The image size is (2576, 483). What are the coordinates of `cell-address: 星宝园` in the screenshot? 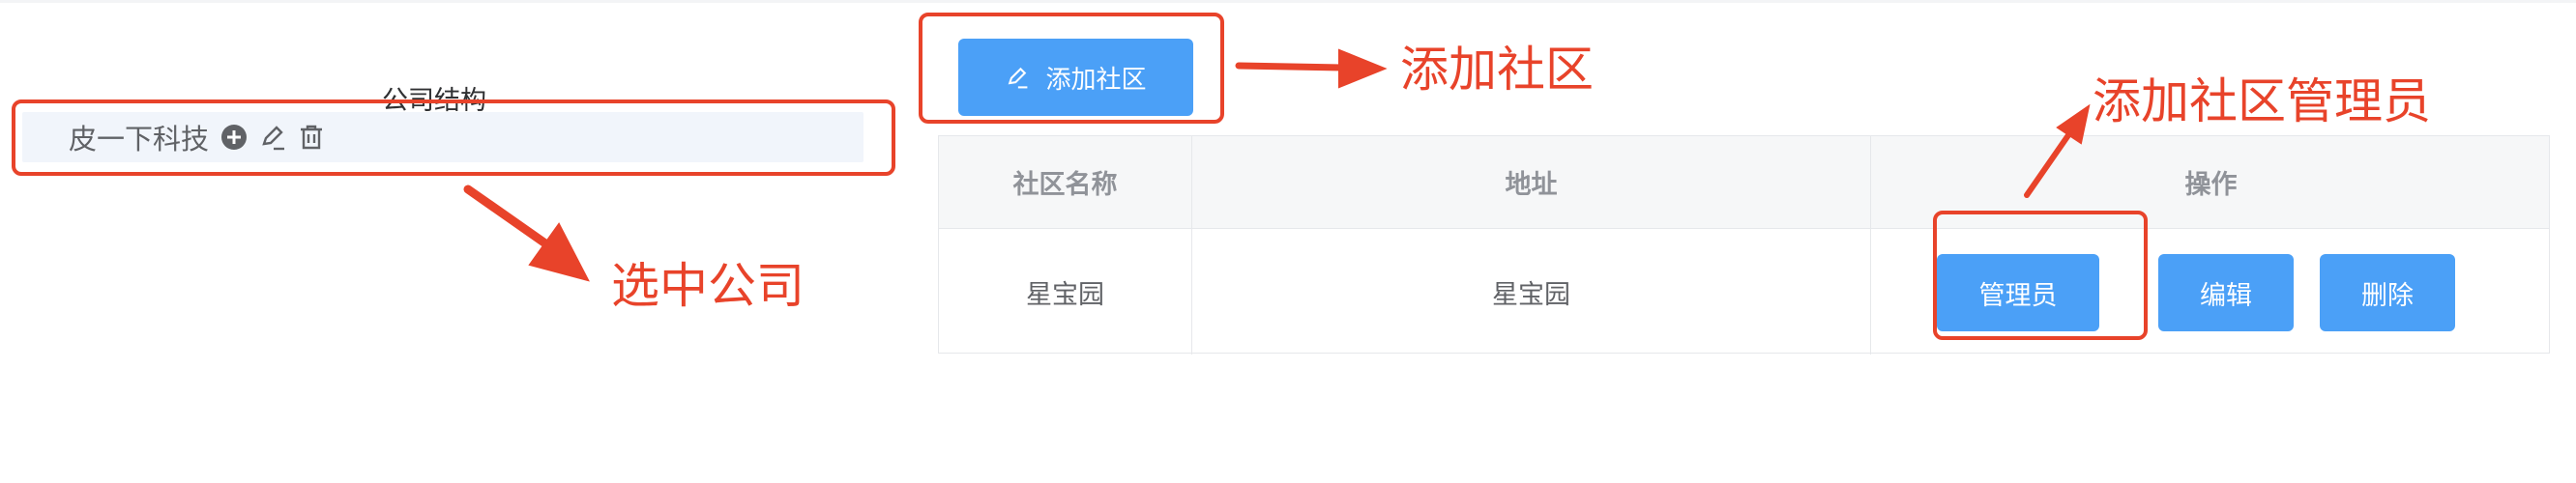 It's located at (1531, 292).